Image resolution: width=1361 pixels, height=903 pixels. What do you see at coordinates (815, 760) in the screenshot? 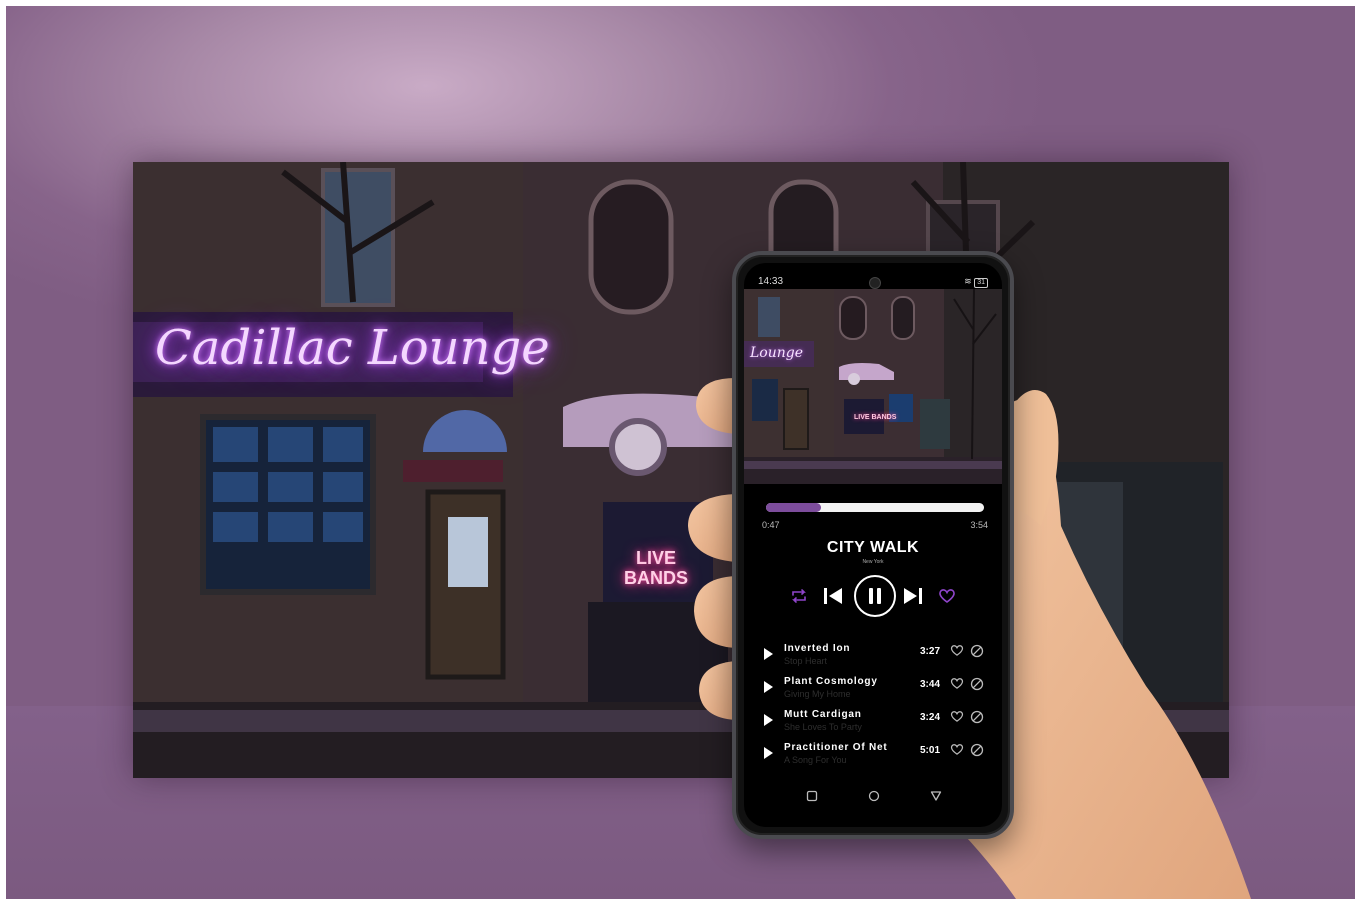
I see `track-artist: A Song For You` at bounding box center [815, 760].